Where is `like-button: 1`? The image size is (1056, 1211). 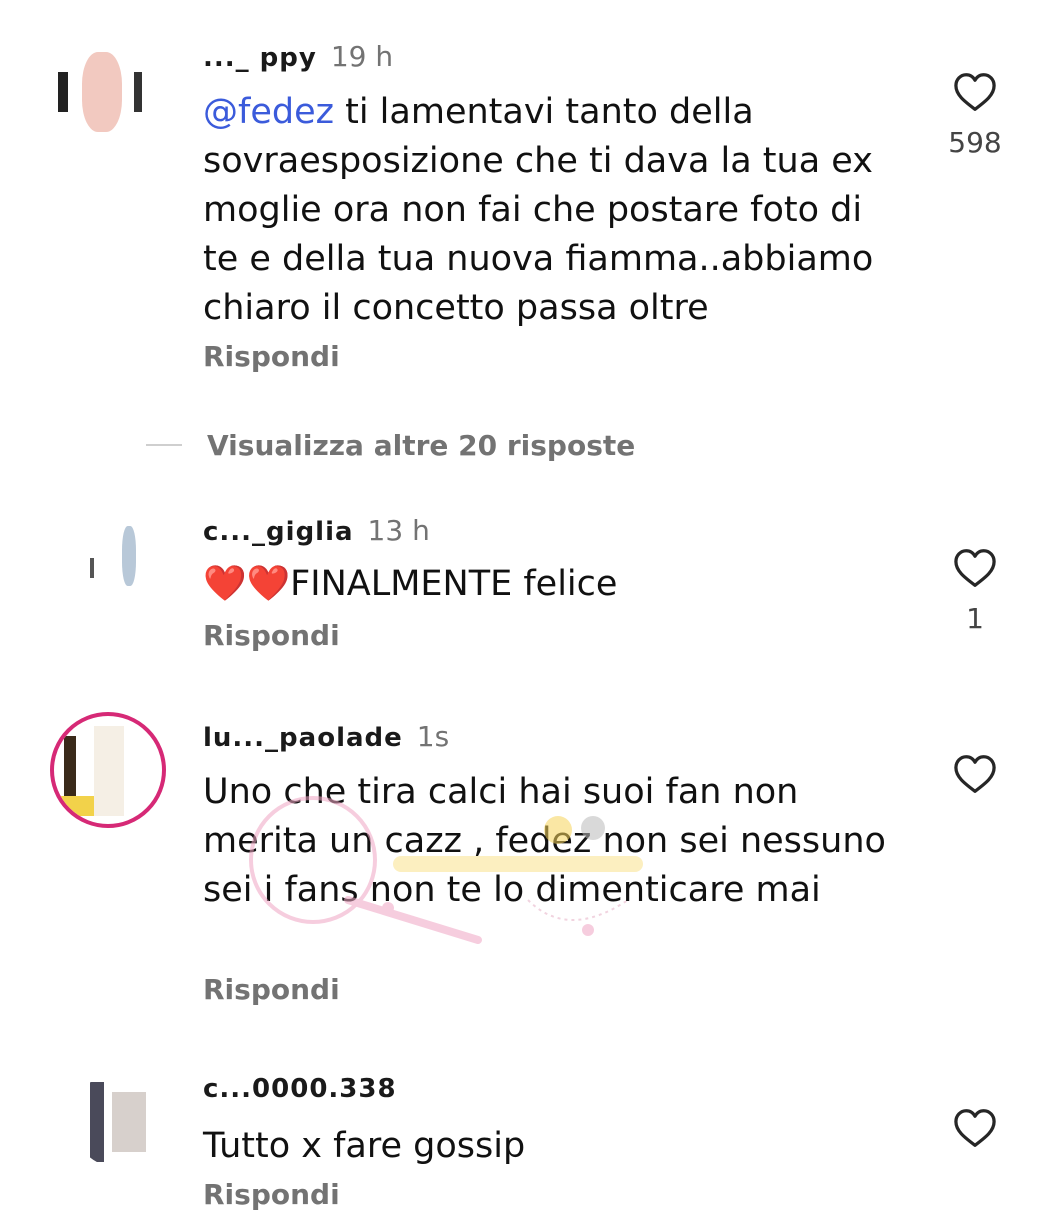
like-button: 1 is located at coordinates (975, 591).